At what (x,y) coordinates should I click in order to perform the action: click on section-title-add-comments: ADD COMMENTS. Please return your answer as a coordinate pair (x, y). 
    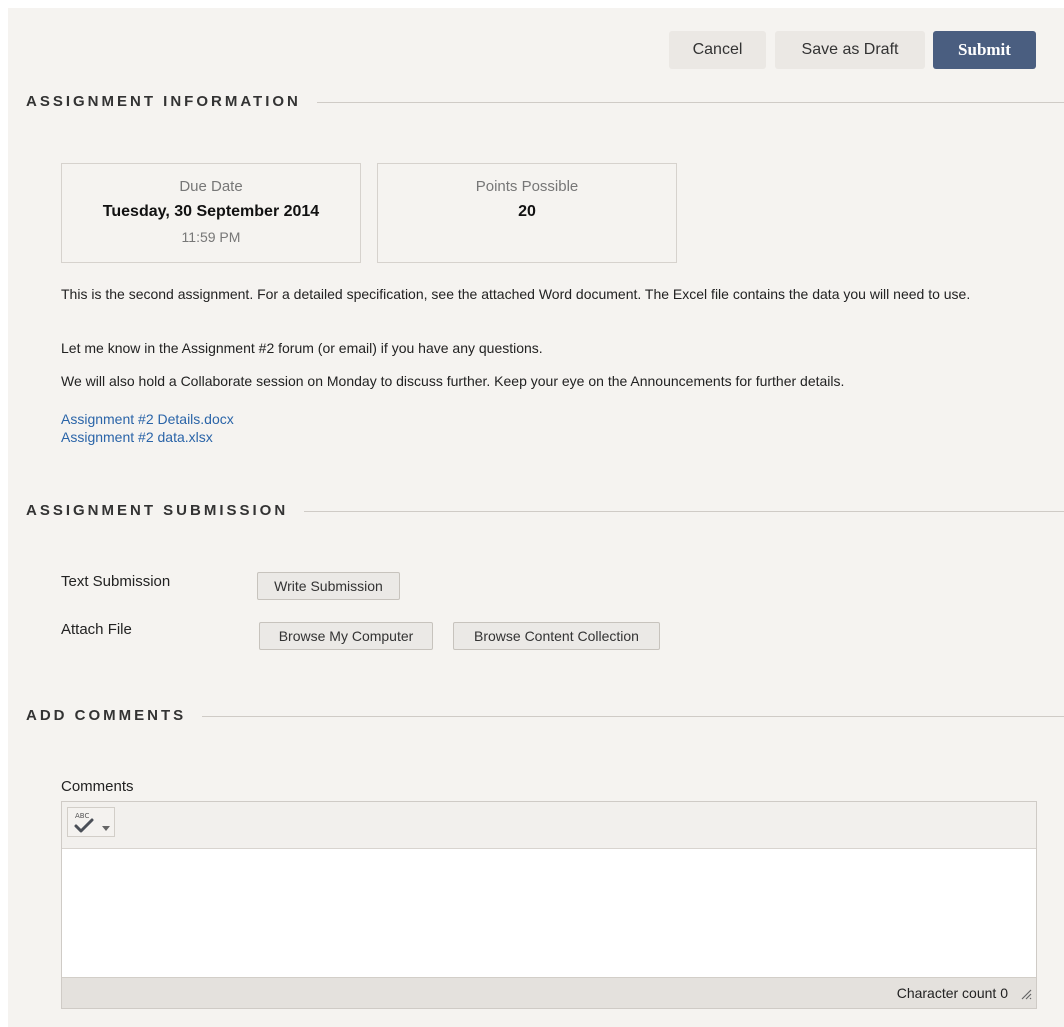
    Looking at the image, I should click on (114, 715).